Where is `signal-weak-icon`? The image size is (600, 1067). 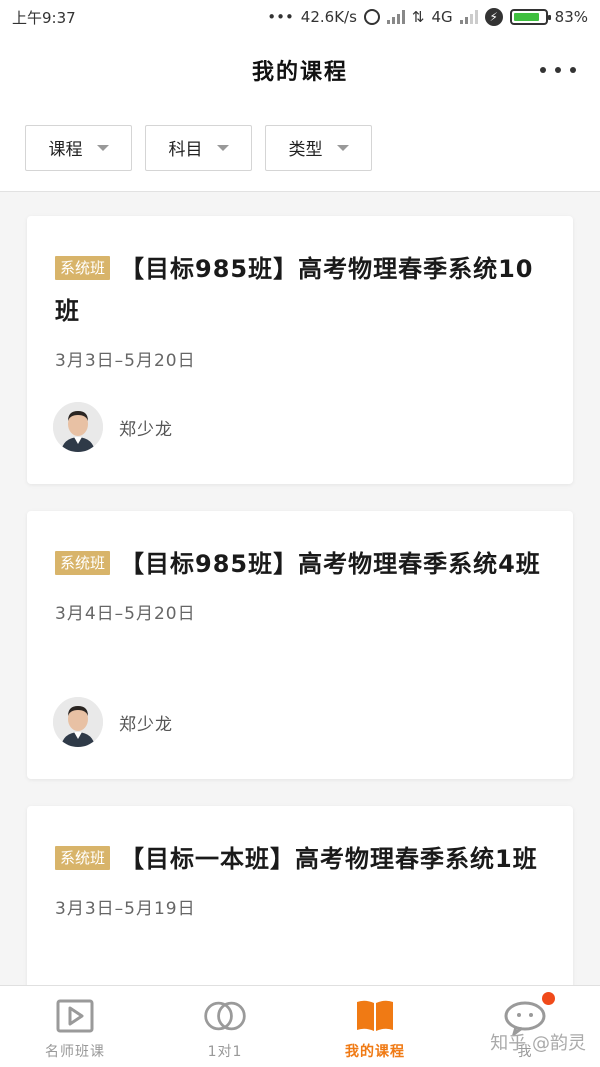
signal-weak-icon is located at coordinates (468, 17).